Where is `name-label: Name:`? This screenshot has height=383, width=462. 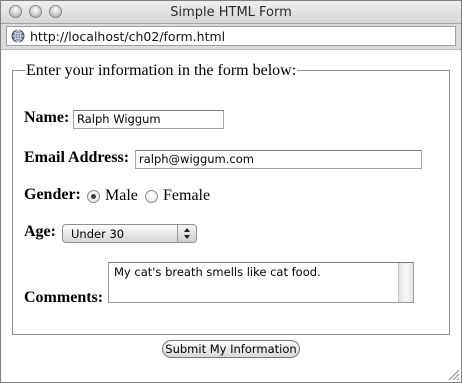
name-label: Name: is located at coordinates (47, 117).